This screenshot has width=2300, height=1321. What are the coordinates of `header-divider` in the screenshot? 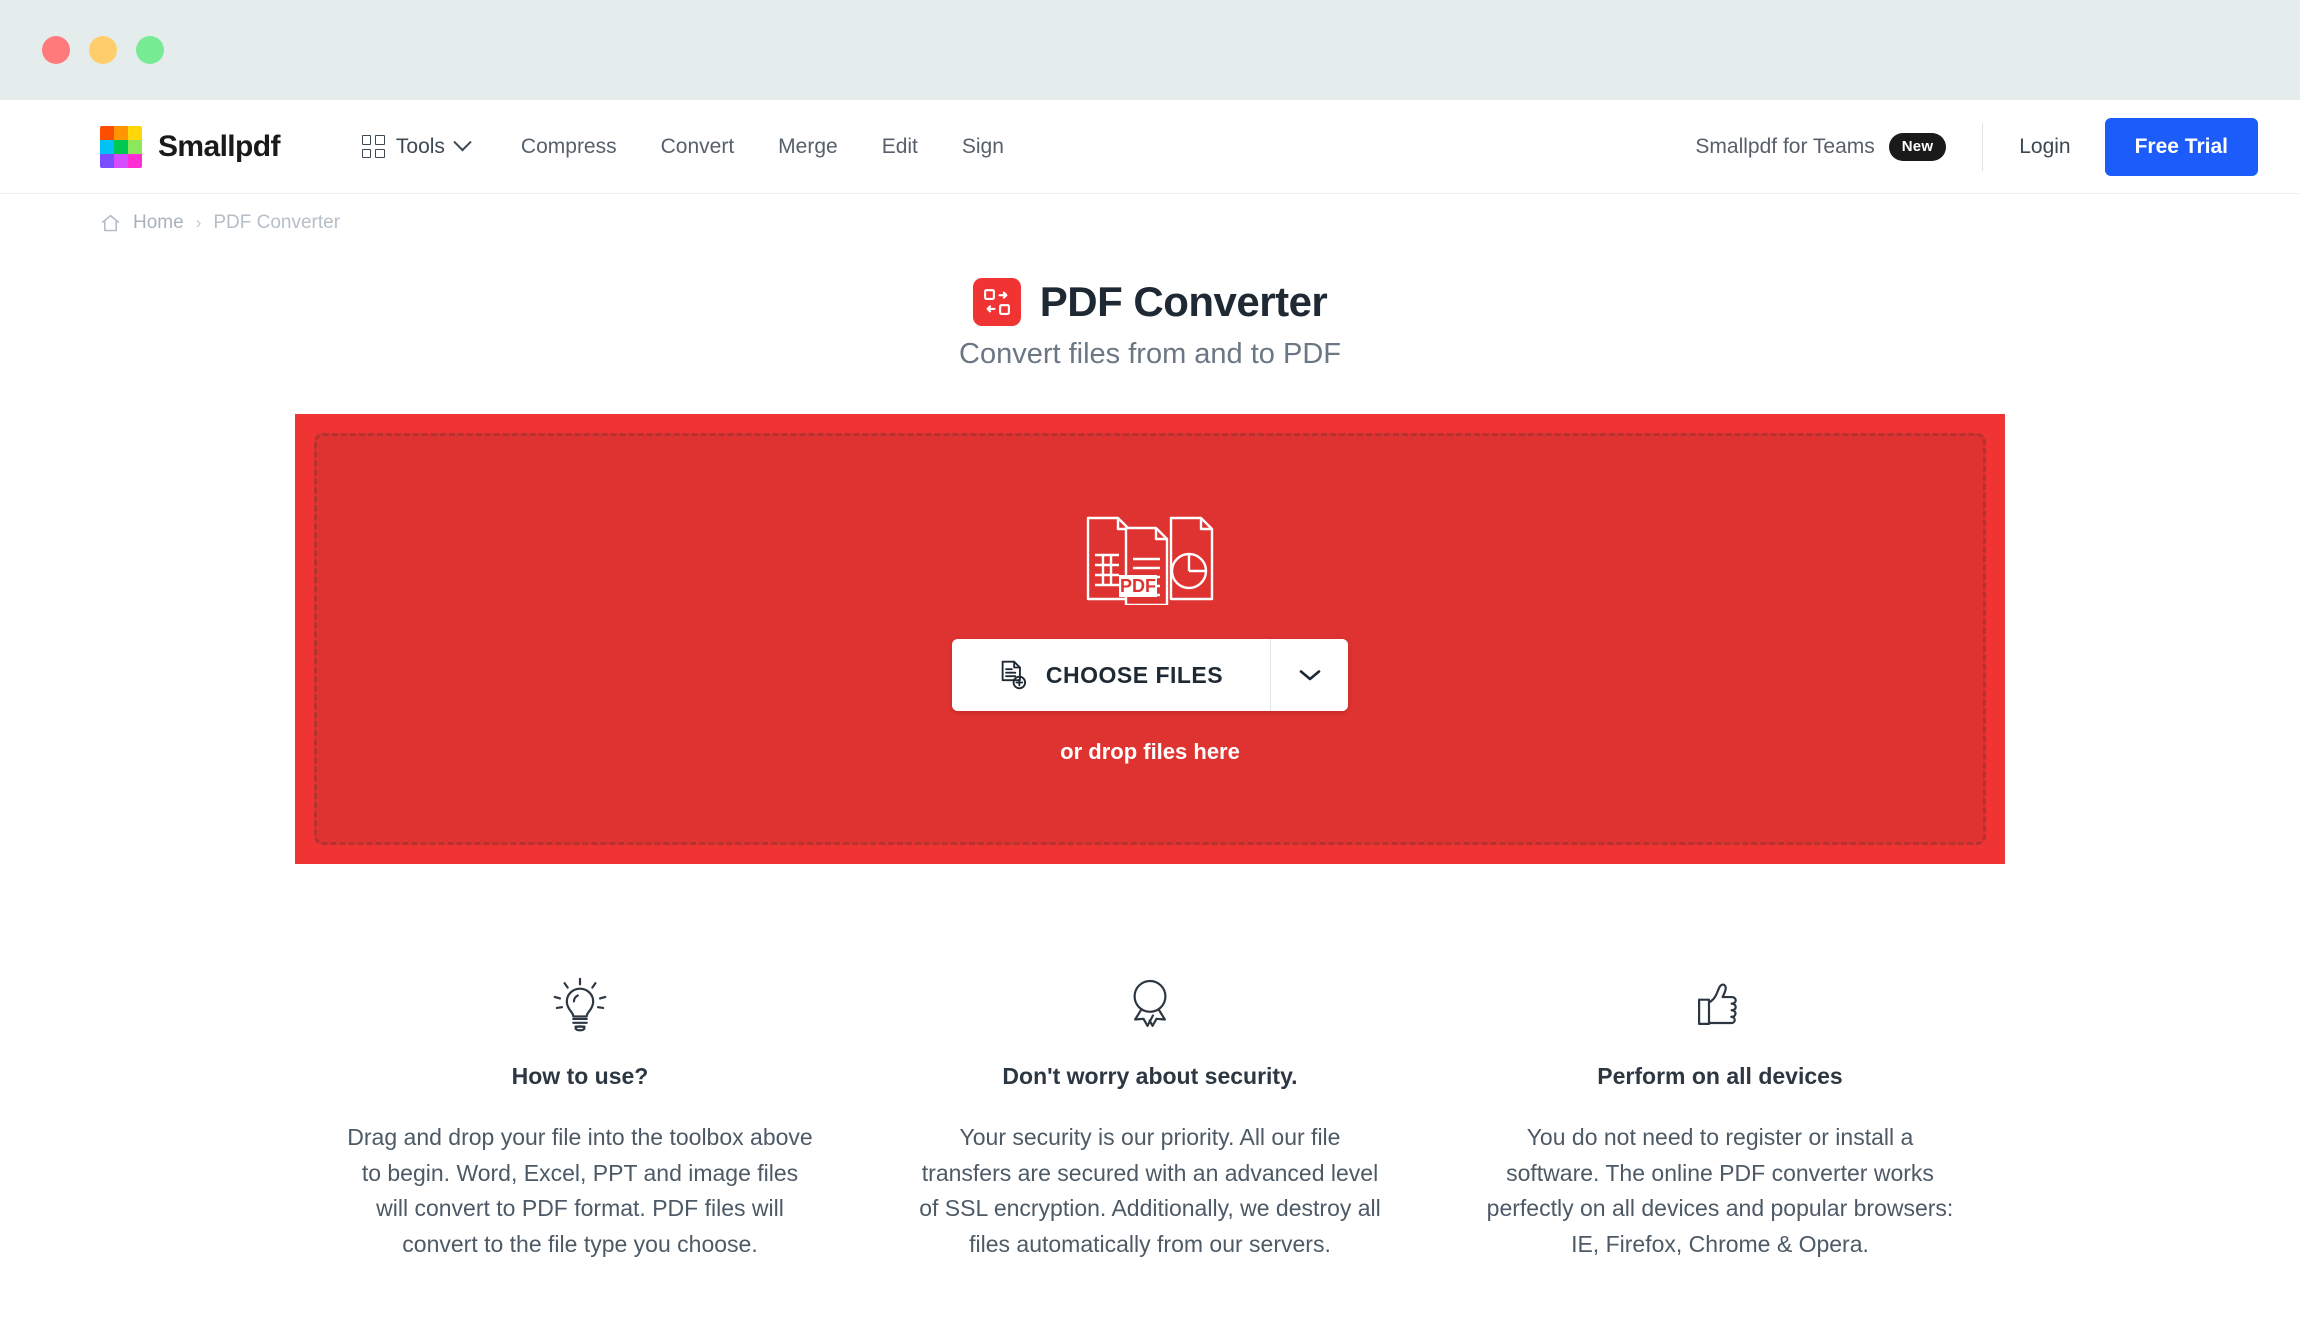 It's located at (1983, 146).